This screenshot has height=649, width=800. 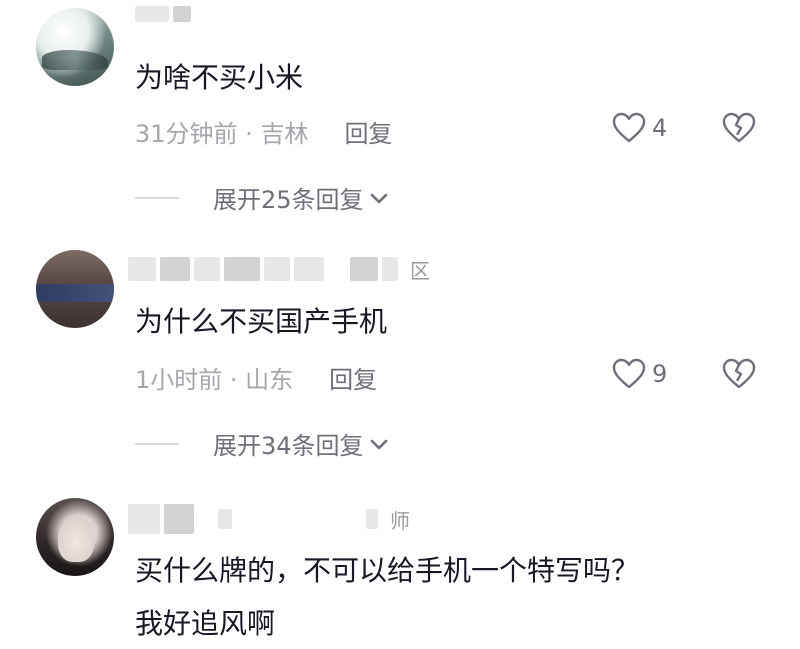 I want to click on expand-replies-label: 展开25条回复, so click(x=288, y=200).